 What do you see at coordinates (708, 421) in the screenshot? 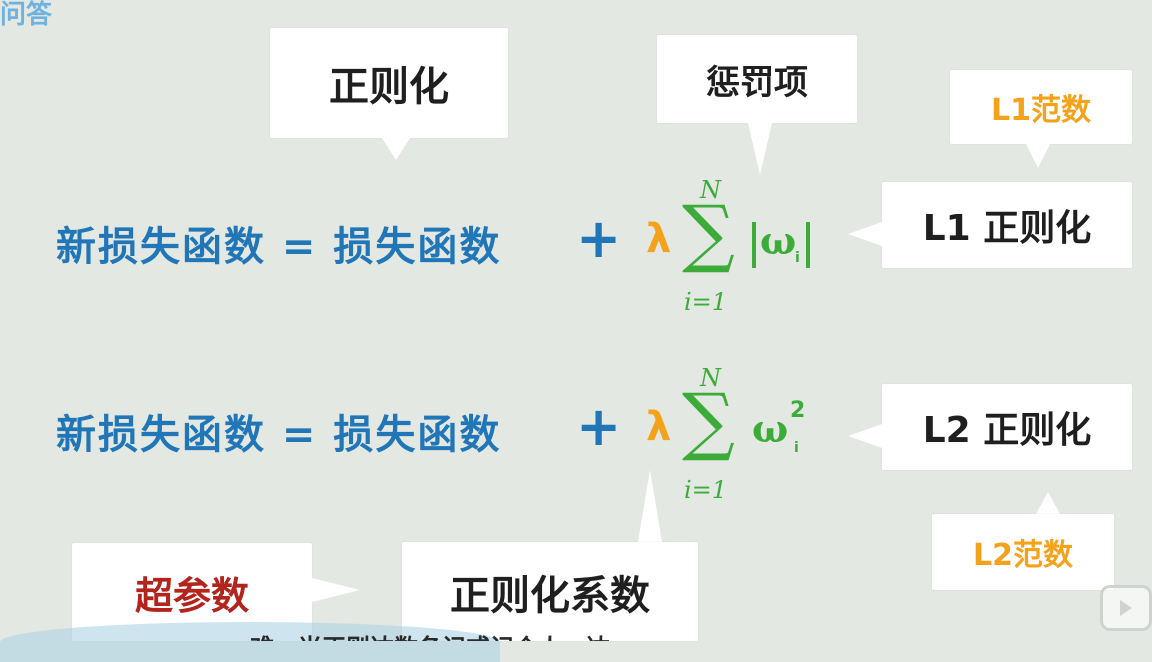
I see `formula-2-sum-symbol: ∑` at bounding box center [708, 421].